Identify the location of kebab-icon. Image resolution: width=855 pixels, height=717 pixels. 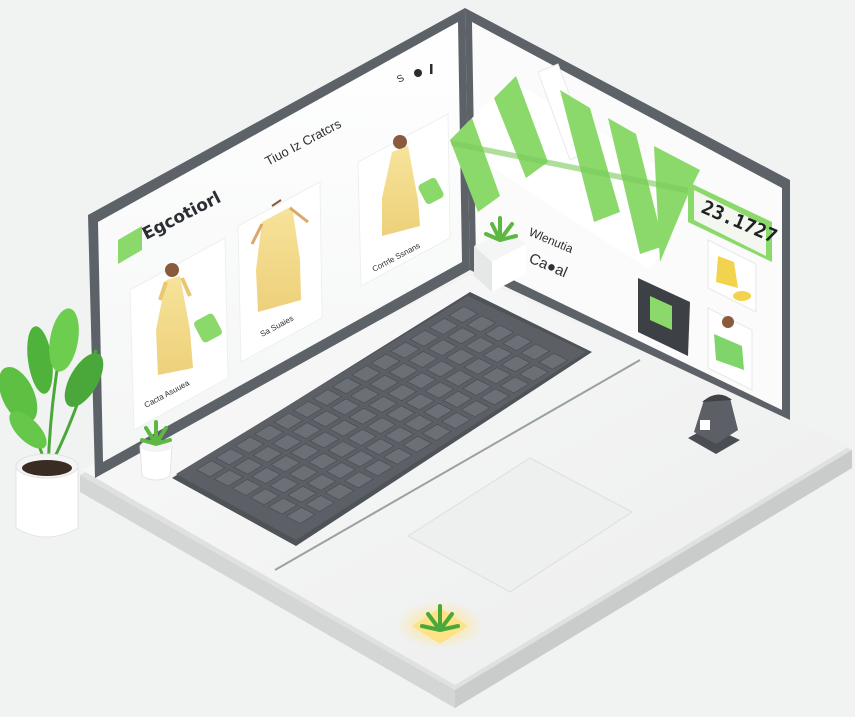
(431, 69).